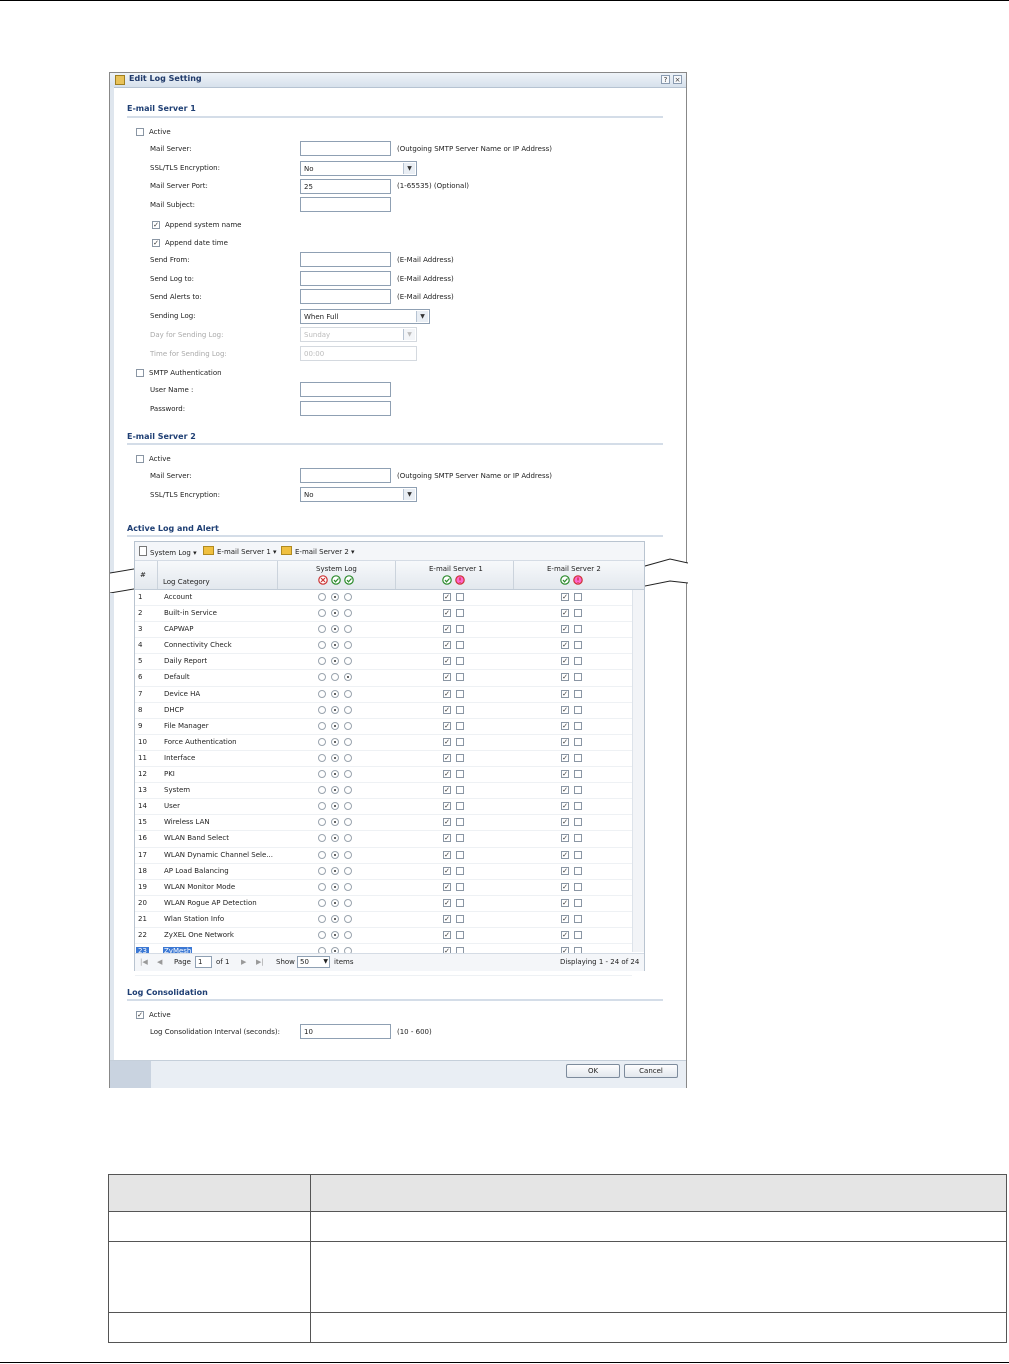 Image resolution: width=1009 pixels, height=1364 pixels. I want to click on mail-server-input, so click(345, 148).